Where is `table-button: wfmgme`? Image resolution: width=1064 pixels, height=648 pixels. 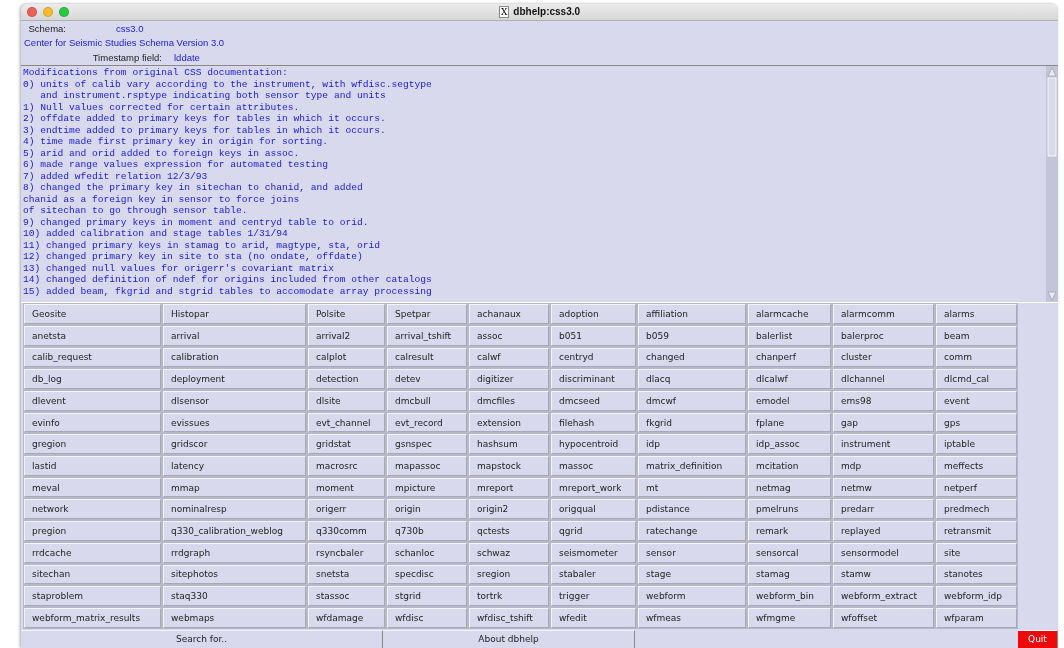 table-button: wfmgme is located at coordinates (789, 617).